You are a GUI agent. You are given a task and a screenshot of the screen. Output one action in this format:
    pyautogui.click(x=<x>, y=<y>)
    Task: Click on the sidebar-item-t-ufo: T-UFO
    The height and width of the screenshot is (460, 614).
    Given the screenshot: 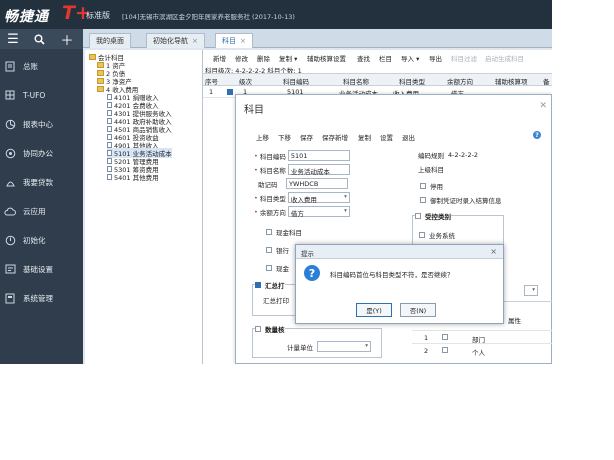 What is the action you would take?
    pyautogui.click(x=41, y=95)
    